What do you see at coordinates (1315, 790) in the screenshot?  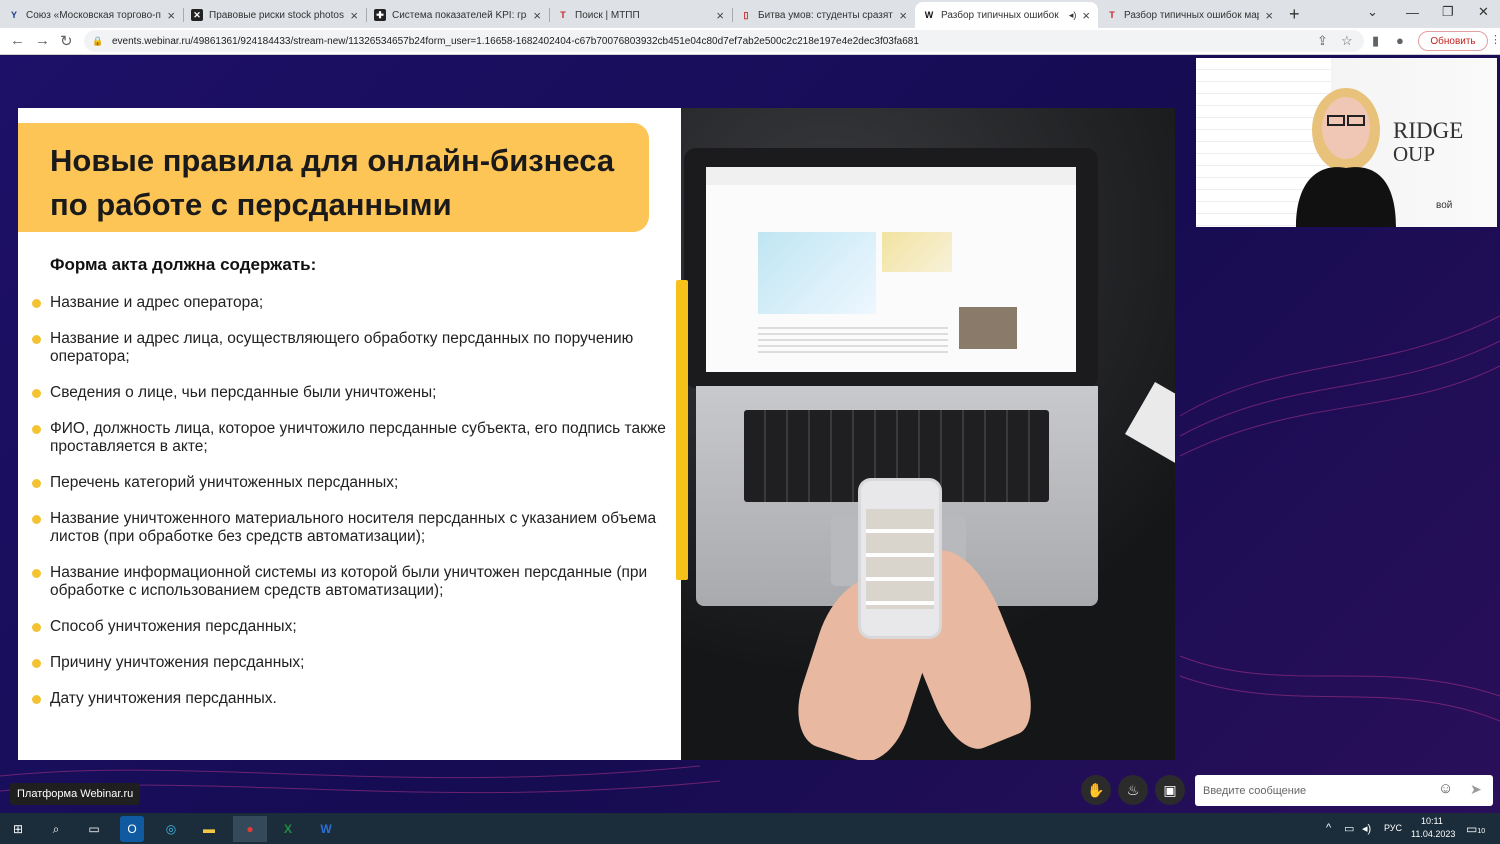 I see `chat-input` at bounding box center [1315, 790].